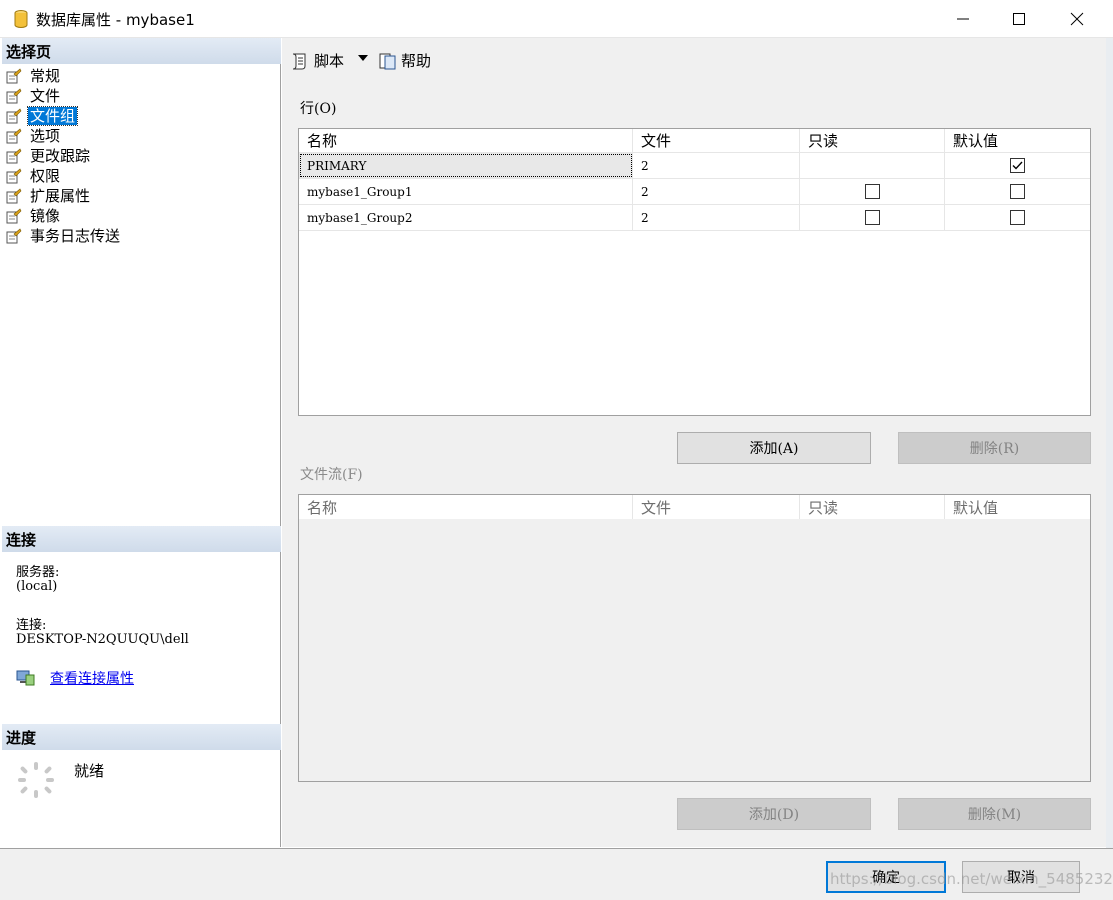 Image resolution: width=1113 pixels, height=900 pixels. Describe the element at coordinates (872, 507) in the screenshot. I see `filestream-column-header-readonly: 只读` at that location.